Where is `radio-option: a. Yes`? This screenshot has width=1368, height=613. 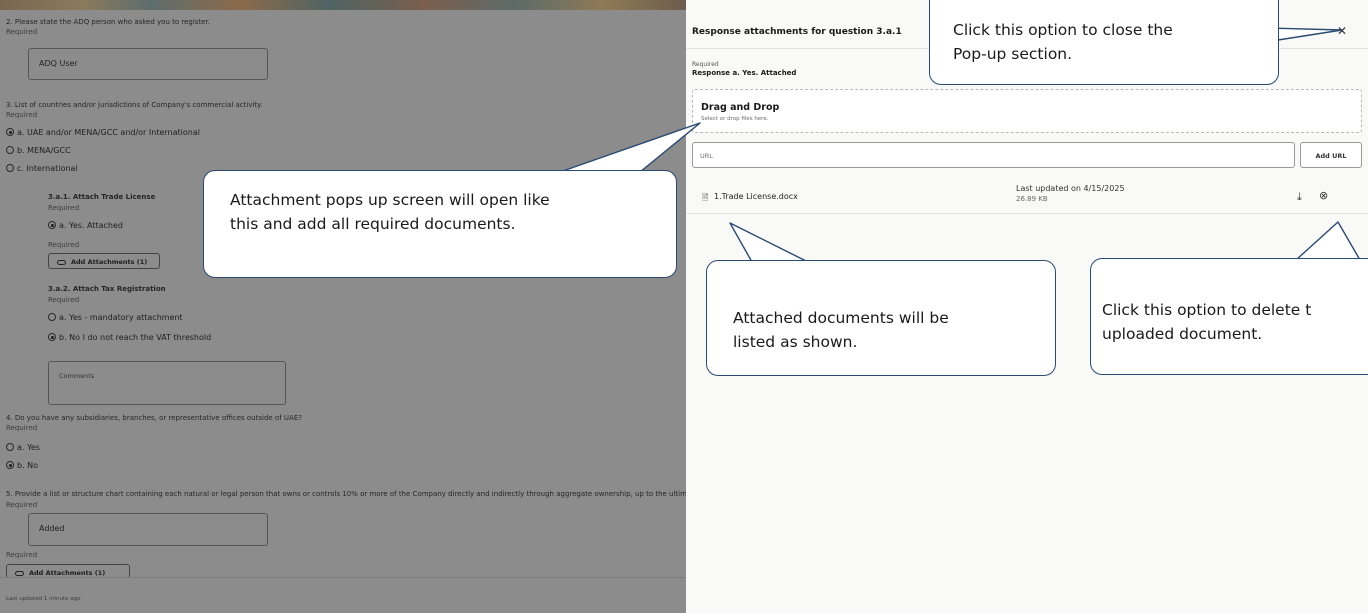 radio-option: a. Yes is located at coordinates (23, 447).